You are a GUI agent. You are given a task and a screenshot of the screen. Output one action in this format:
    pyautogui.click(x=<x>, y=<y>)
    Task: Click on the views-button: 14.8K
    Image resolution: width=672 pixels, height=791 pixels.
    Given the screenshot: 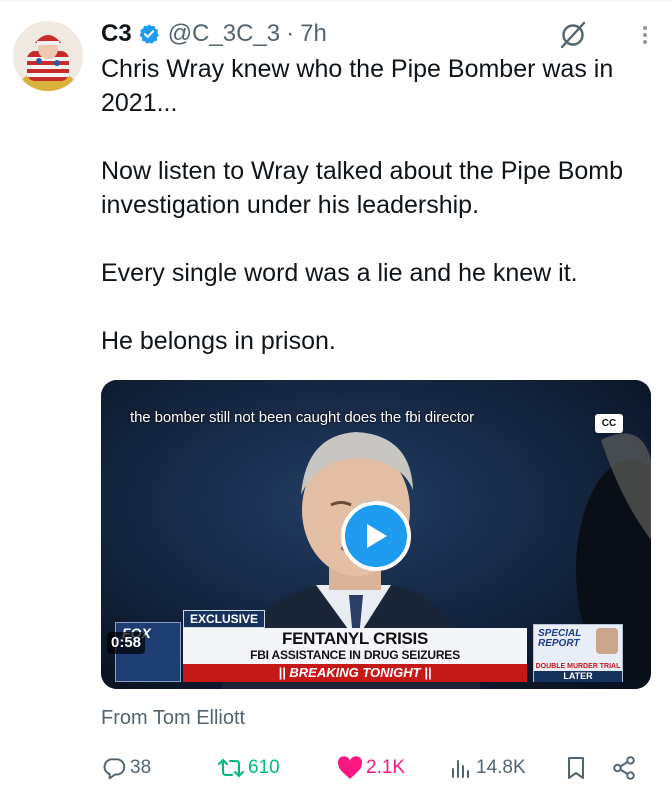 What is the action you would take?
    pyautogui.click(x=487, y=768)
    